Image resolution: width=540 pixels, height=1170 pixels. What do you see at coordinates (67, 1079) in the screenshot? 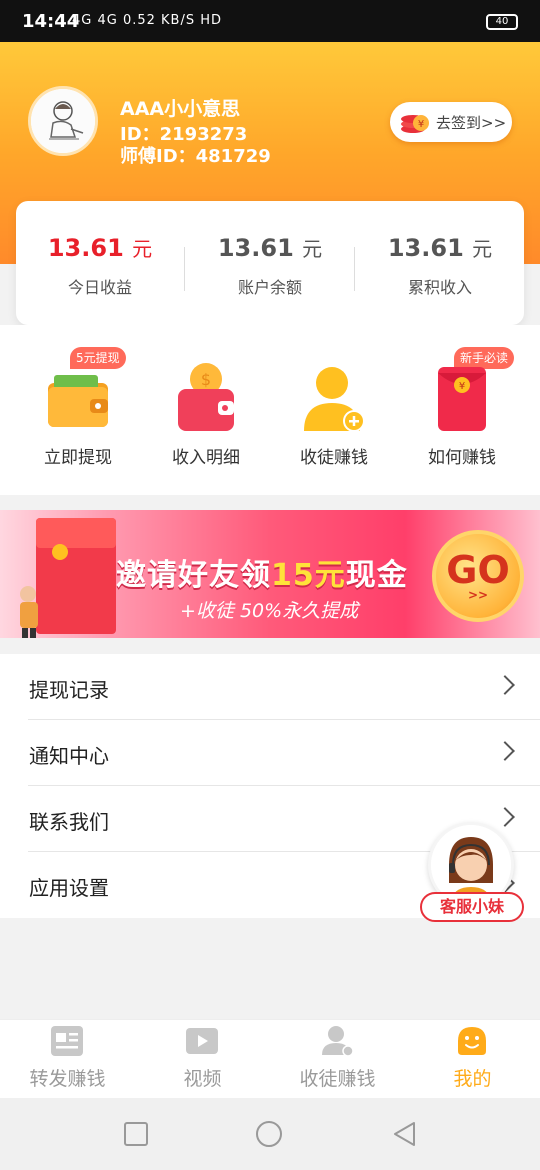
I see `tab-label: 转发赚钱` at bounding box center [67, 1079].